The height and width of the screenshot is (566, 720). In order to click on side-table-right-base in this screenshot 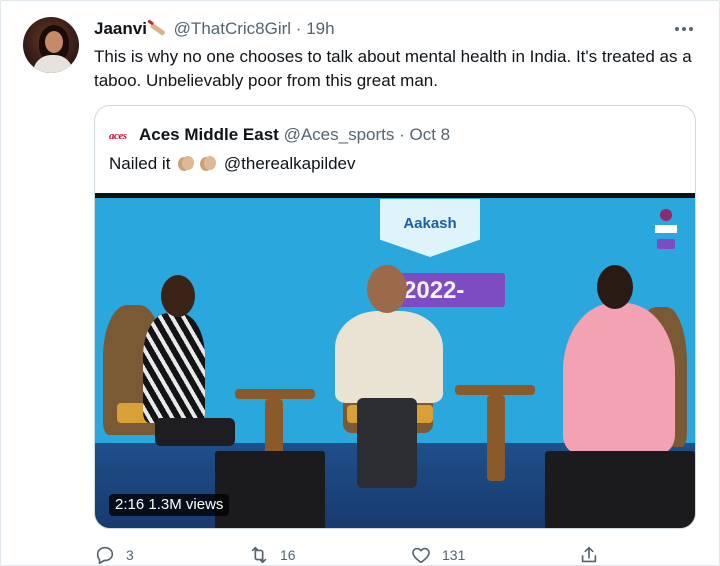, I will do `click(496, 438)`.